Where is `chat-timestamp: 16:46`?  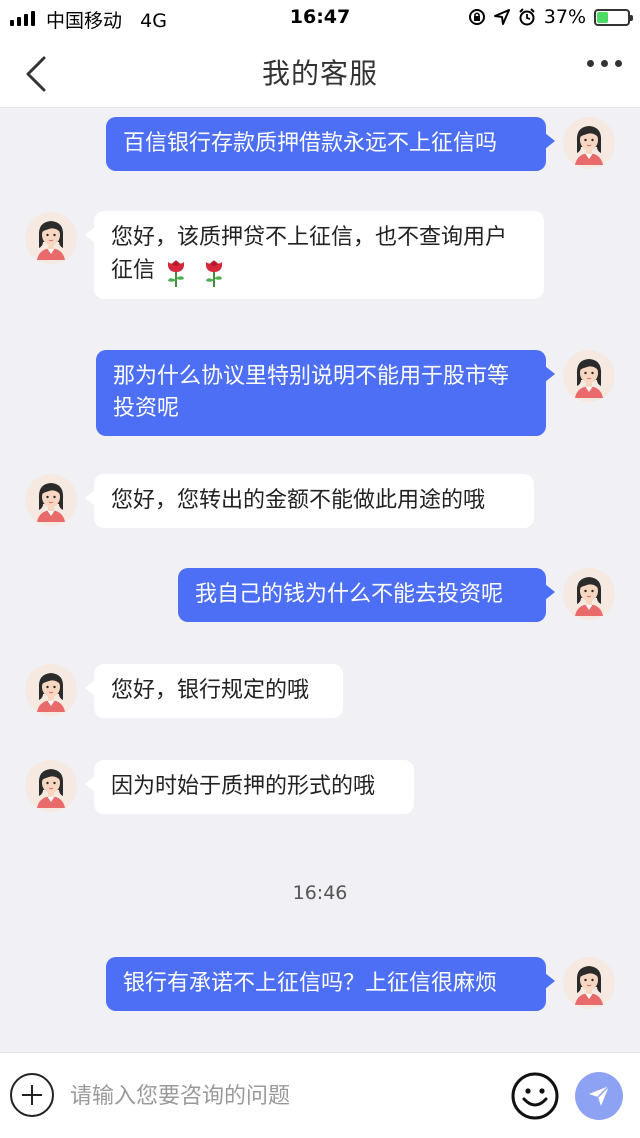
chat-timestamp: 16:46 is located at coordinates (320, 893).